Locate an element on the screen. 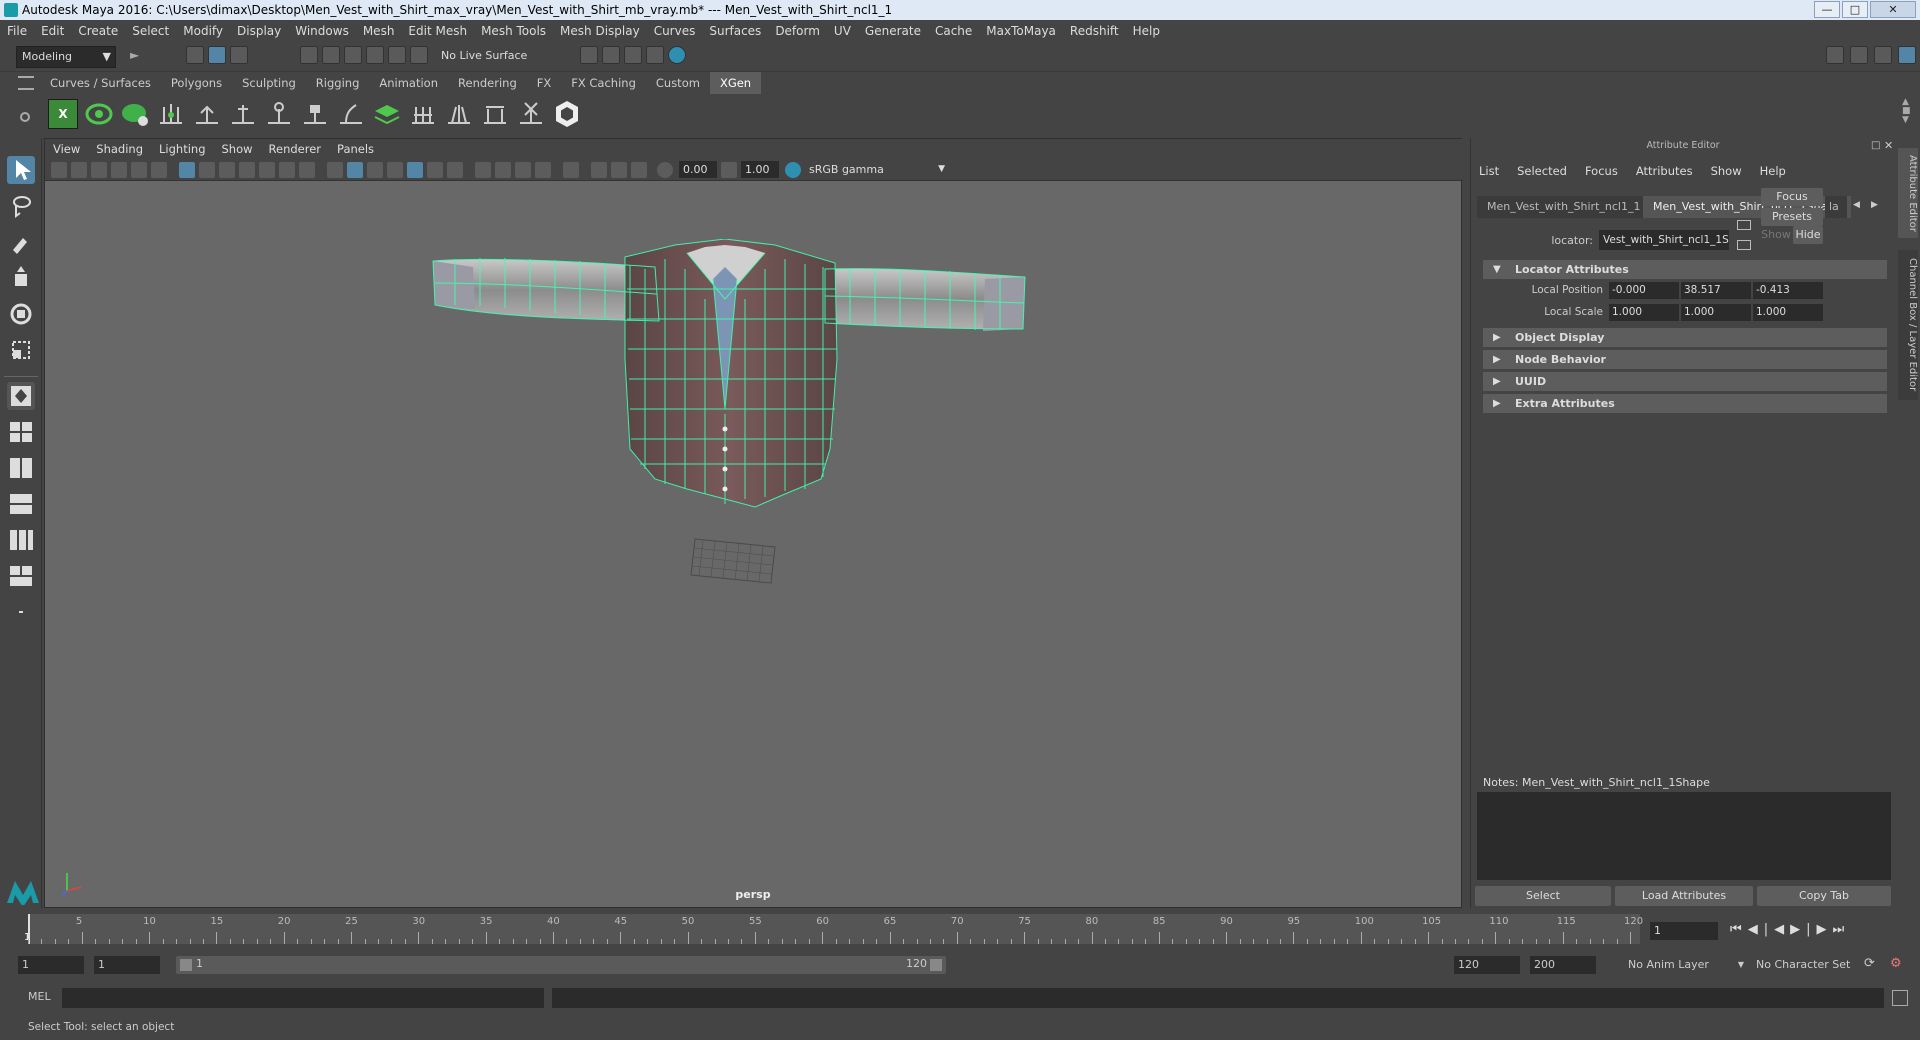 This screenshot has height=1040, width=1920. select-tool-icon is located at coordinates (21, 170).